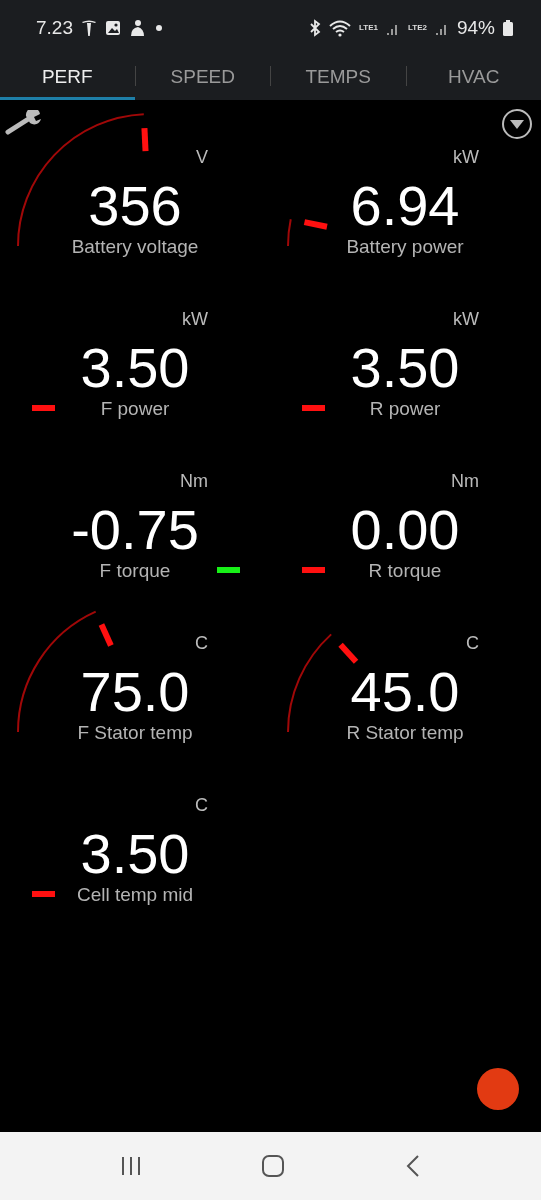 The width and height of the screenshot is (541, 1200). What do you see at coordinates (508, 28) in the screenshot?
I see `battery-icon` at bounding box center [508, 28].